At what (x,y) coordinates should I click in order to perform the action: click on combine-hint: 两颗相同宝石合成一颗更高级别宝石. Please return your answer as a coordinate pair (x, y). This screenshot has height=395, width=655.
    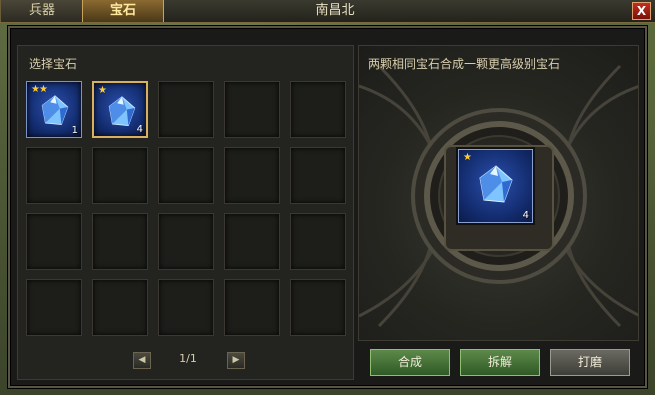
    Looking at the image, I should click on (464, 64).